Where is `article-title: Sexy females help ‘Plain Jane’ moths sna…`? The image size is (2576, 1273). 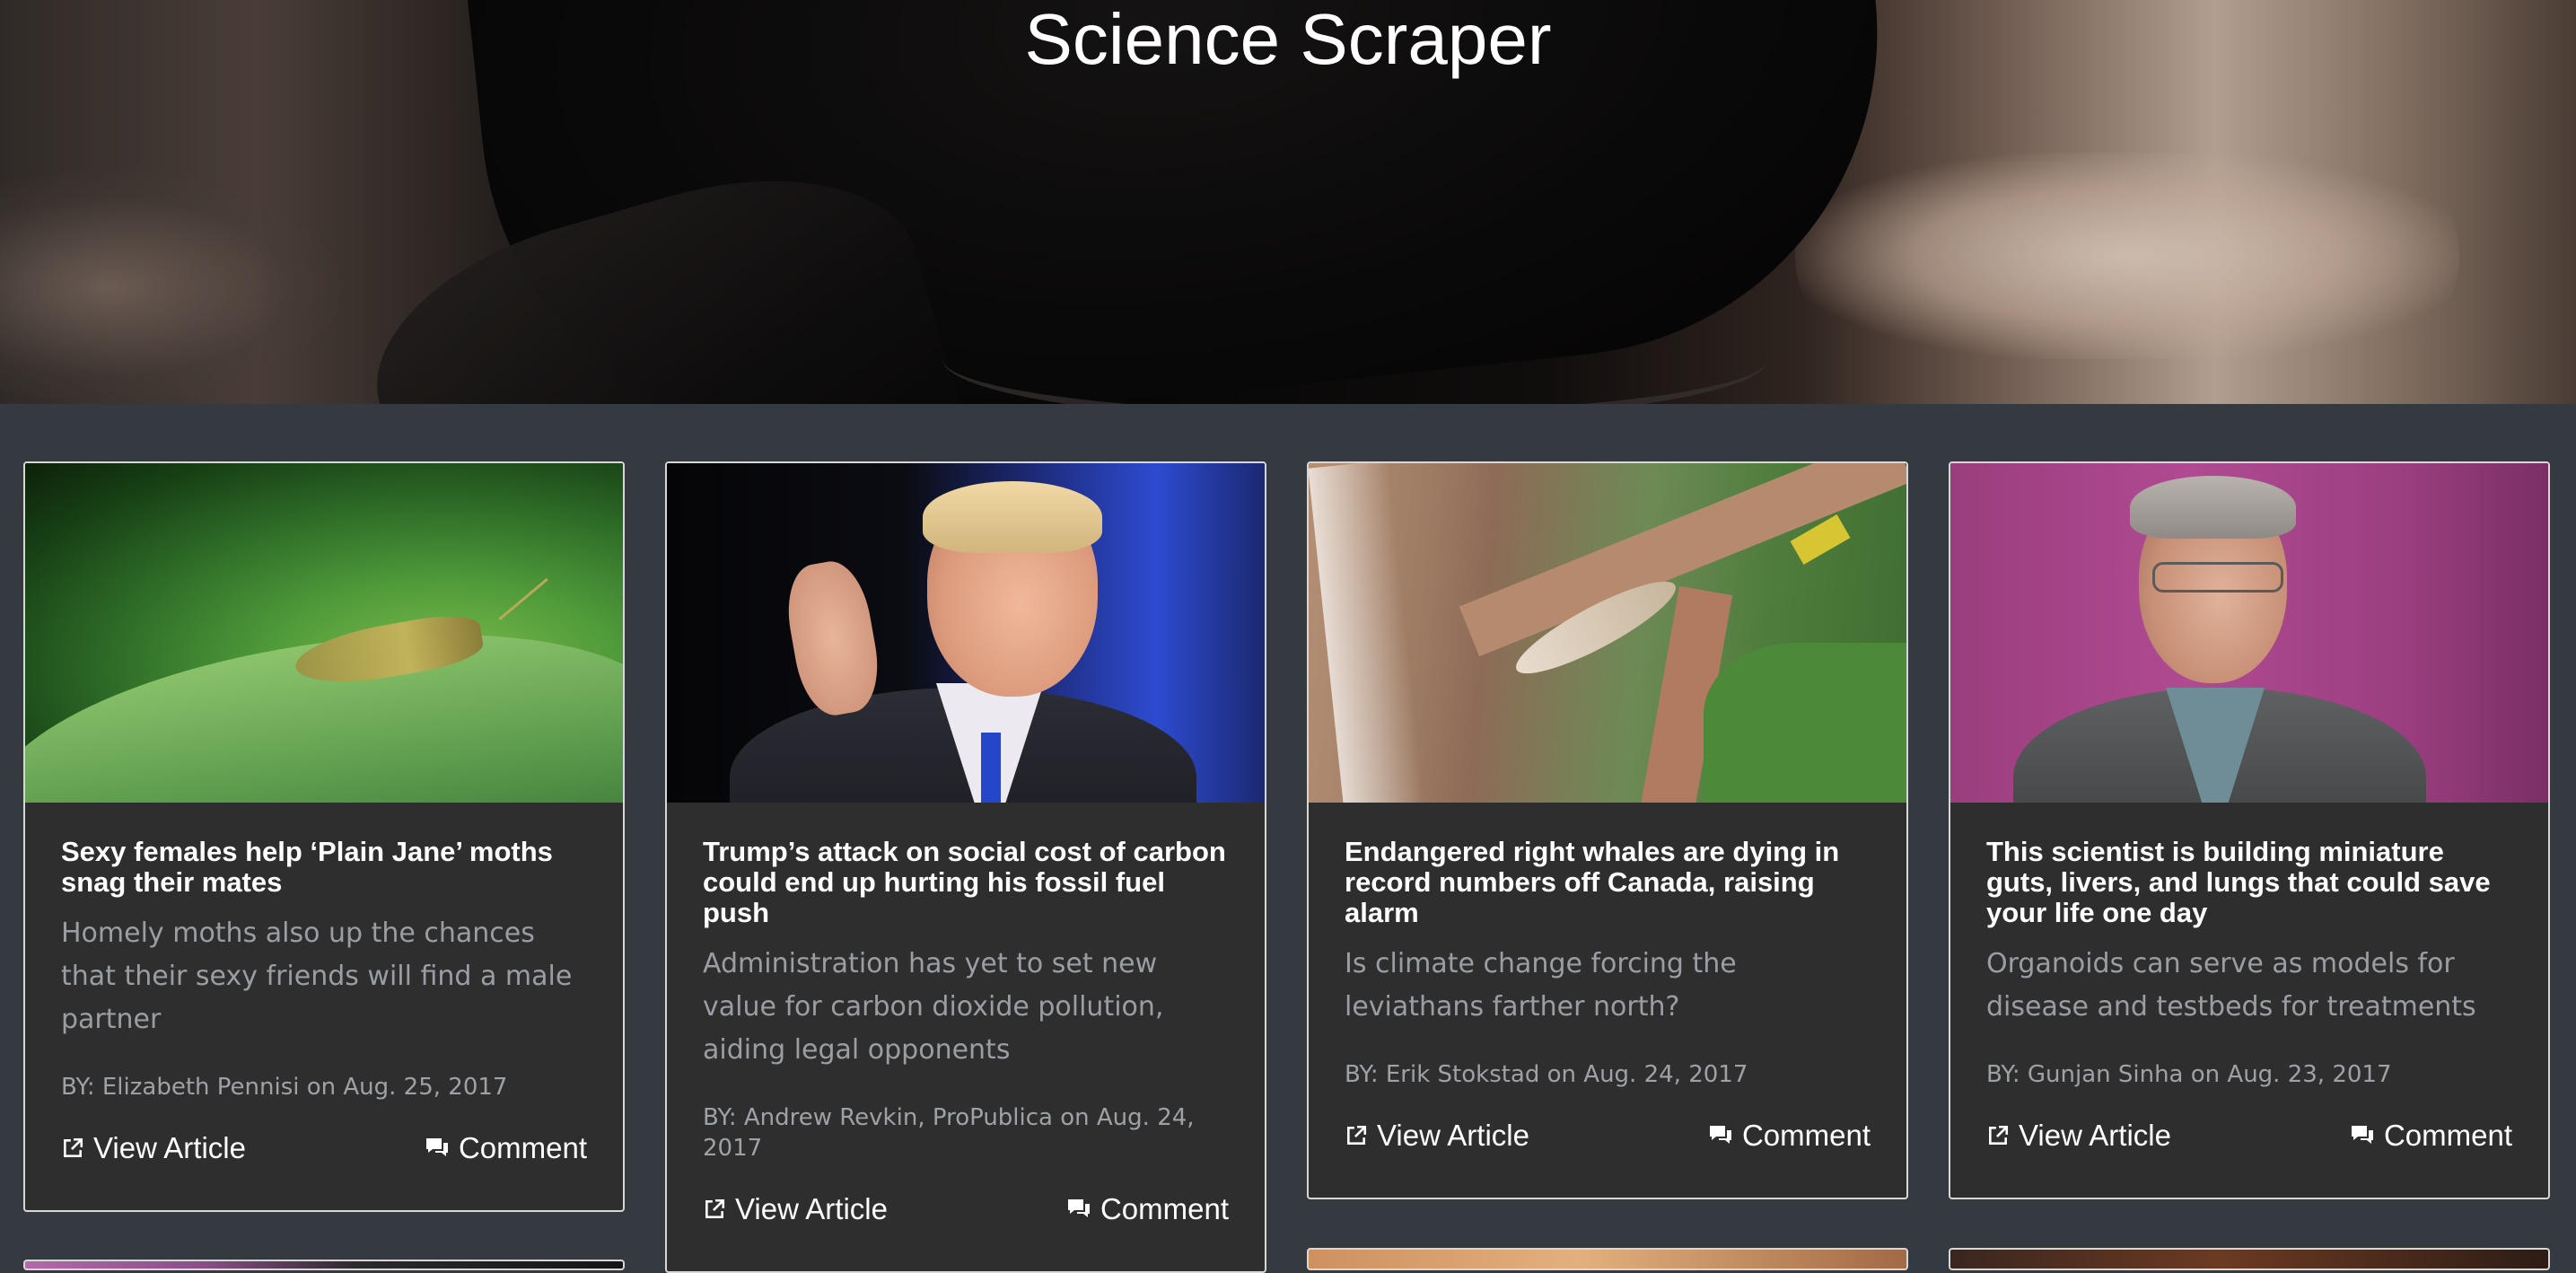
article-title: Sexy females help ‘Plain Jane’ moths sna… is located at coordinates (324, 867).